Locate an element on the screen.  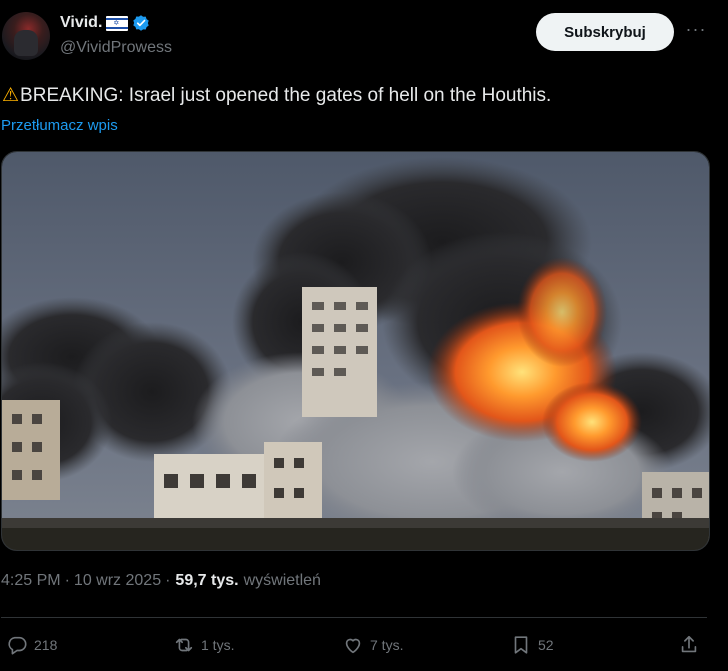
share-button is located at coordinates (689, 645).